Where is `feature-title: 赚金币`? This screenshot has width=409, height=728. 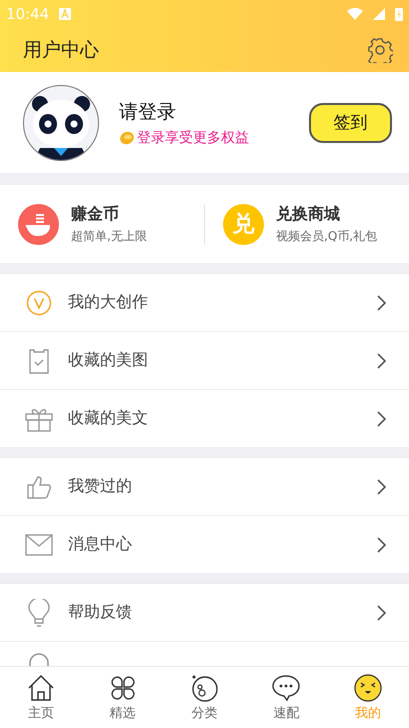
feature-title: 赚金币 is located at coordinates (109, 214).